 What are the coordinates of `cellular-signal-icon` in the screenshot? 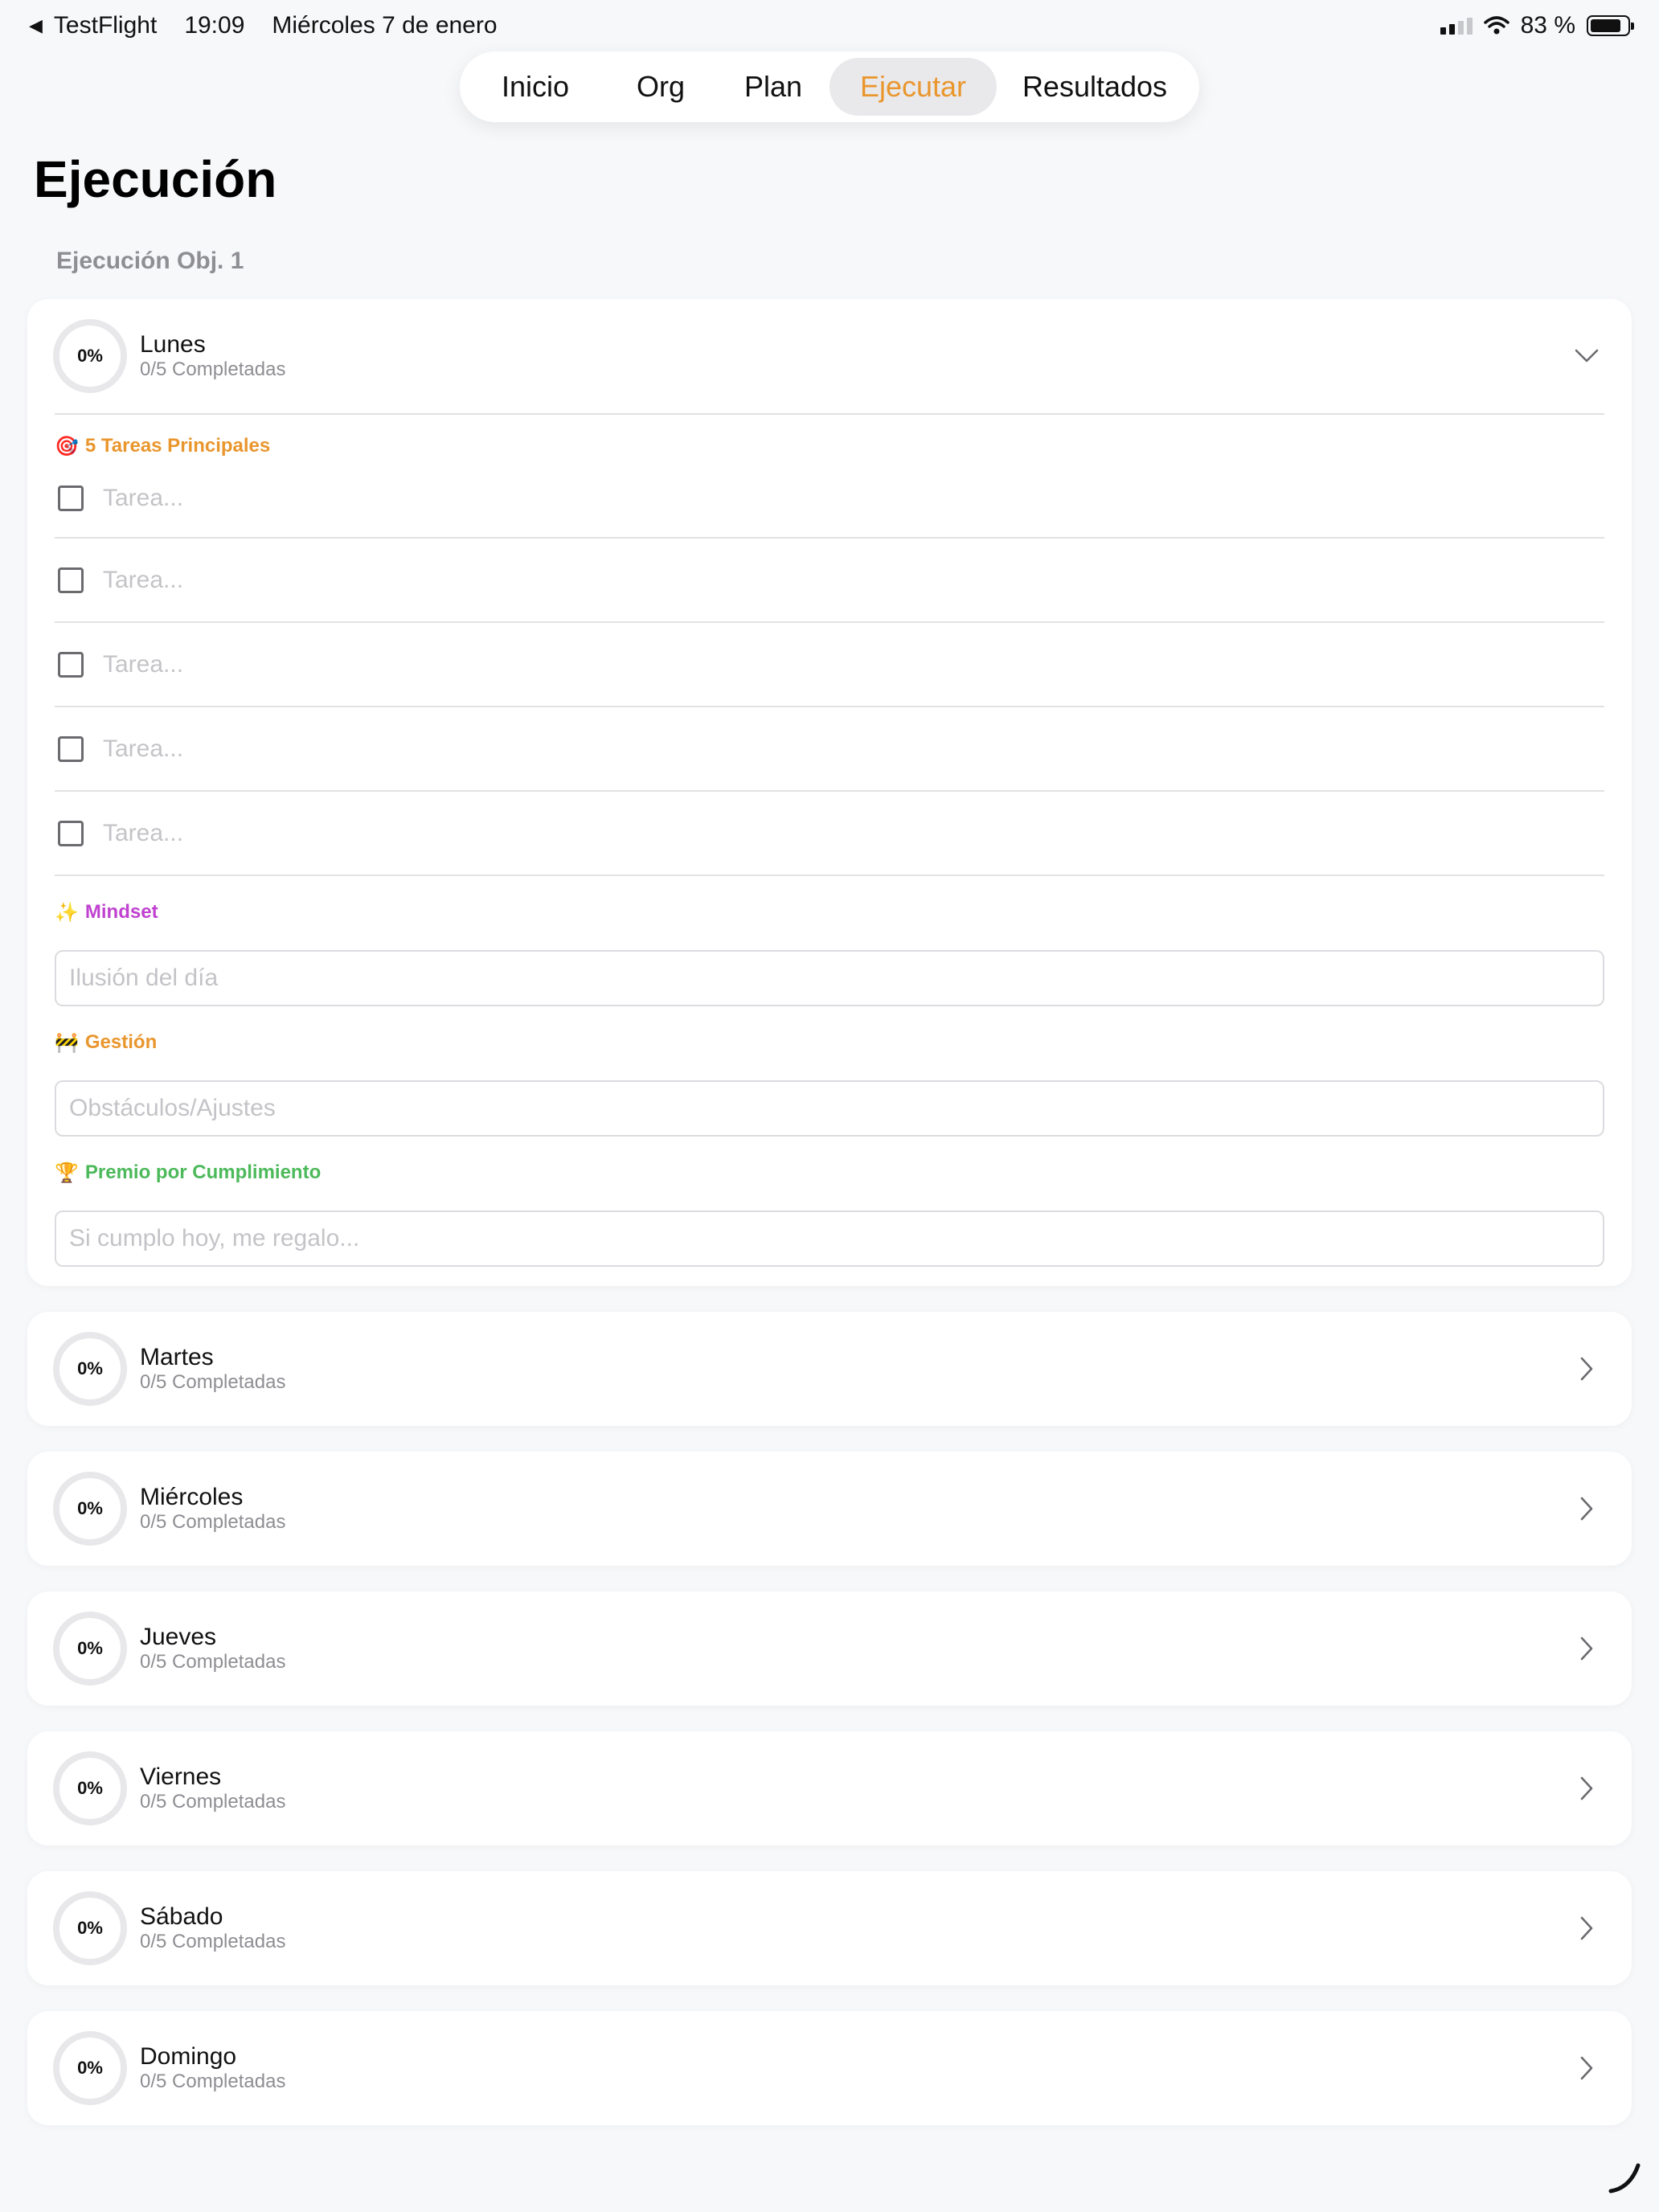 It's located at (1456, 26).